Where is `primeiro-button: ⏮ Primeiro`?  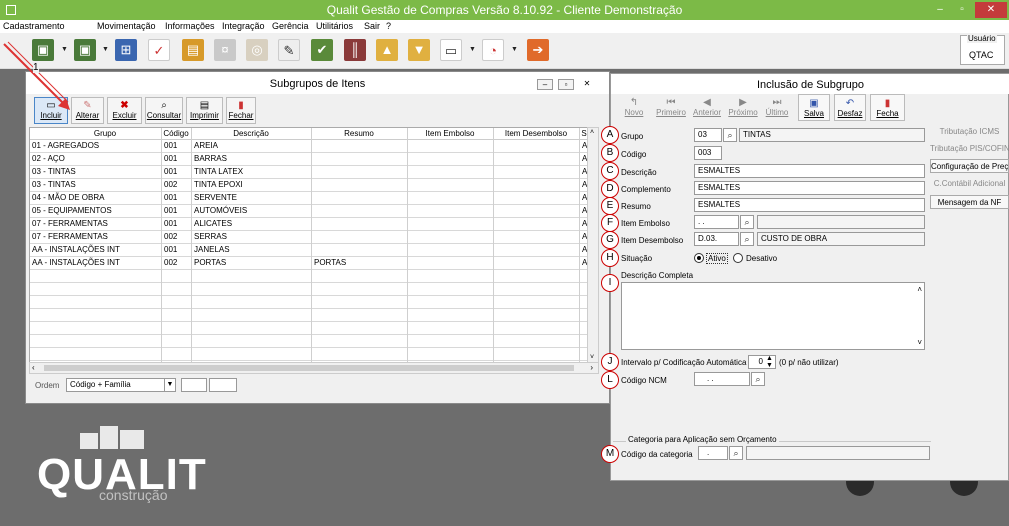 primeiro-button: ⏮ Primeiro is located at coordinates (671, 107).